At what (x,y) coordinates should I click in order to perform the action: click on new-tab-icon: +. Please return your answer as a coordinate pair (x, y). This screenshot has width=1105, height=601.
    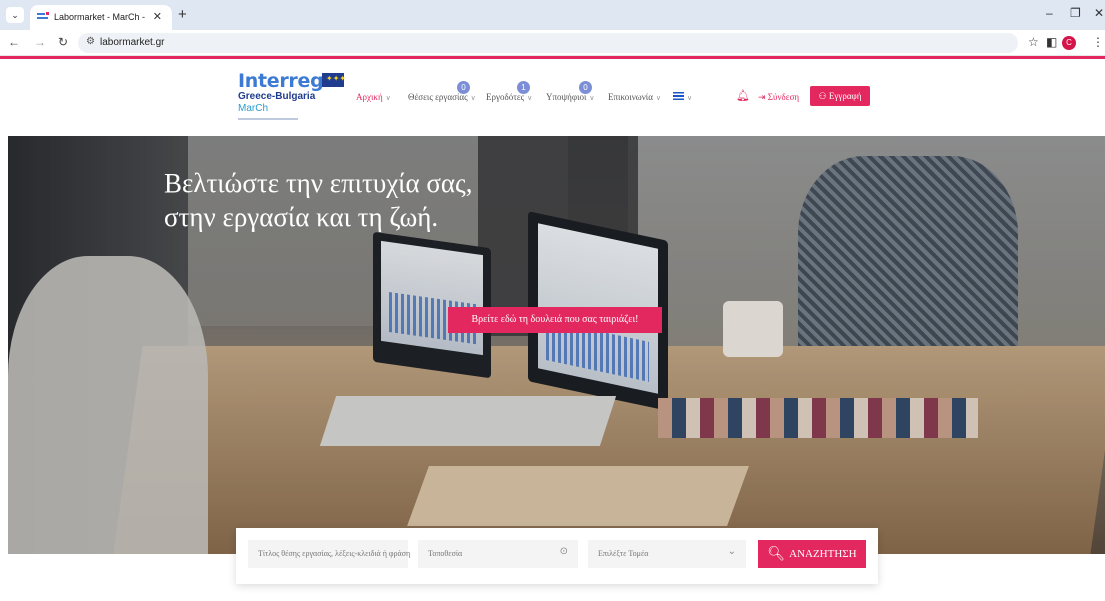
    Looking at the image, I should click on (182, 14).